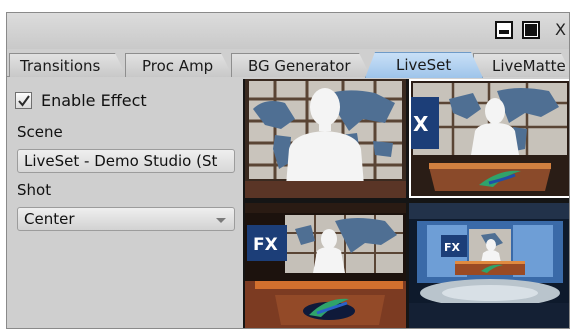  Describe the element at coordinates (421, 124) in the screenshot. I see `fx-logo-badge: X` at that location.